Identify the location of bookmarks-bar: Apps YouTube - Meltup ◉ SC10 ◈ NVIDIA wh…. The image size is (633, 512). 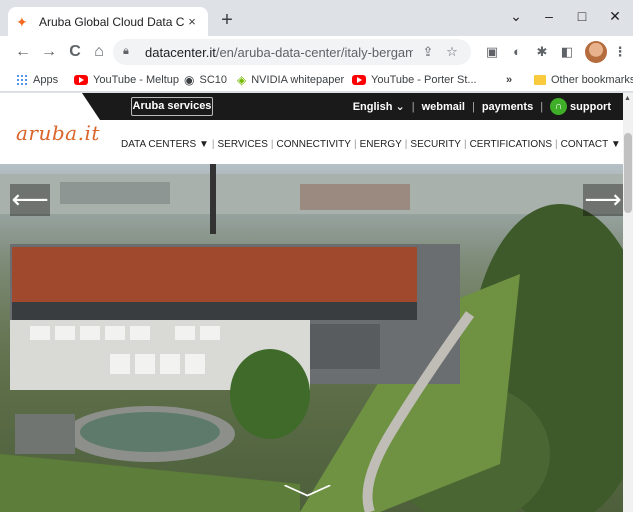
(316, 80).